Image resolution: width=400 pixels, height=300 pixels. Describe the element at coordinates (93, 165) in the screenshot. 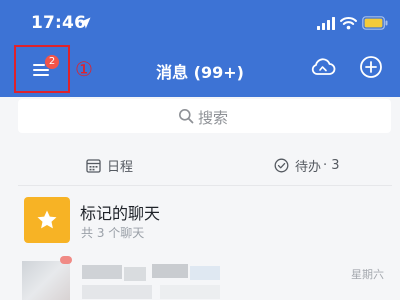

I see `calendar-icon` at that location.